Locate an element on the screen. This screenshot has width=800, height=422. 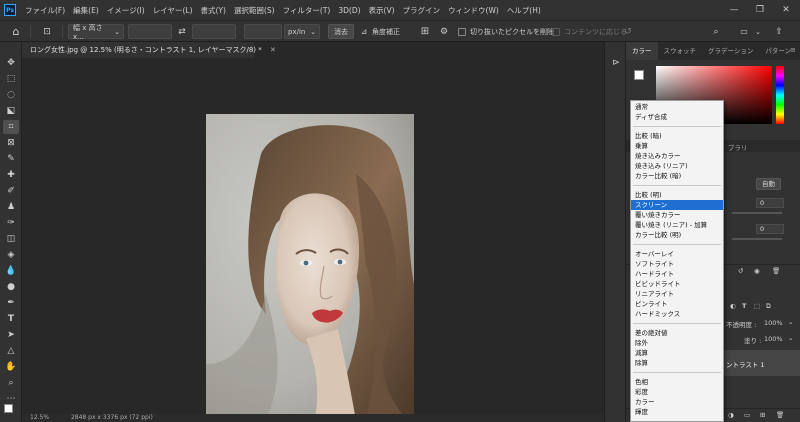
color-fg-swatch is located at coordinates (639, 75).